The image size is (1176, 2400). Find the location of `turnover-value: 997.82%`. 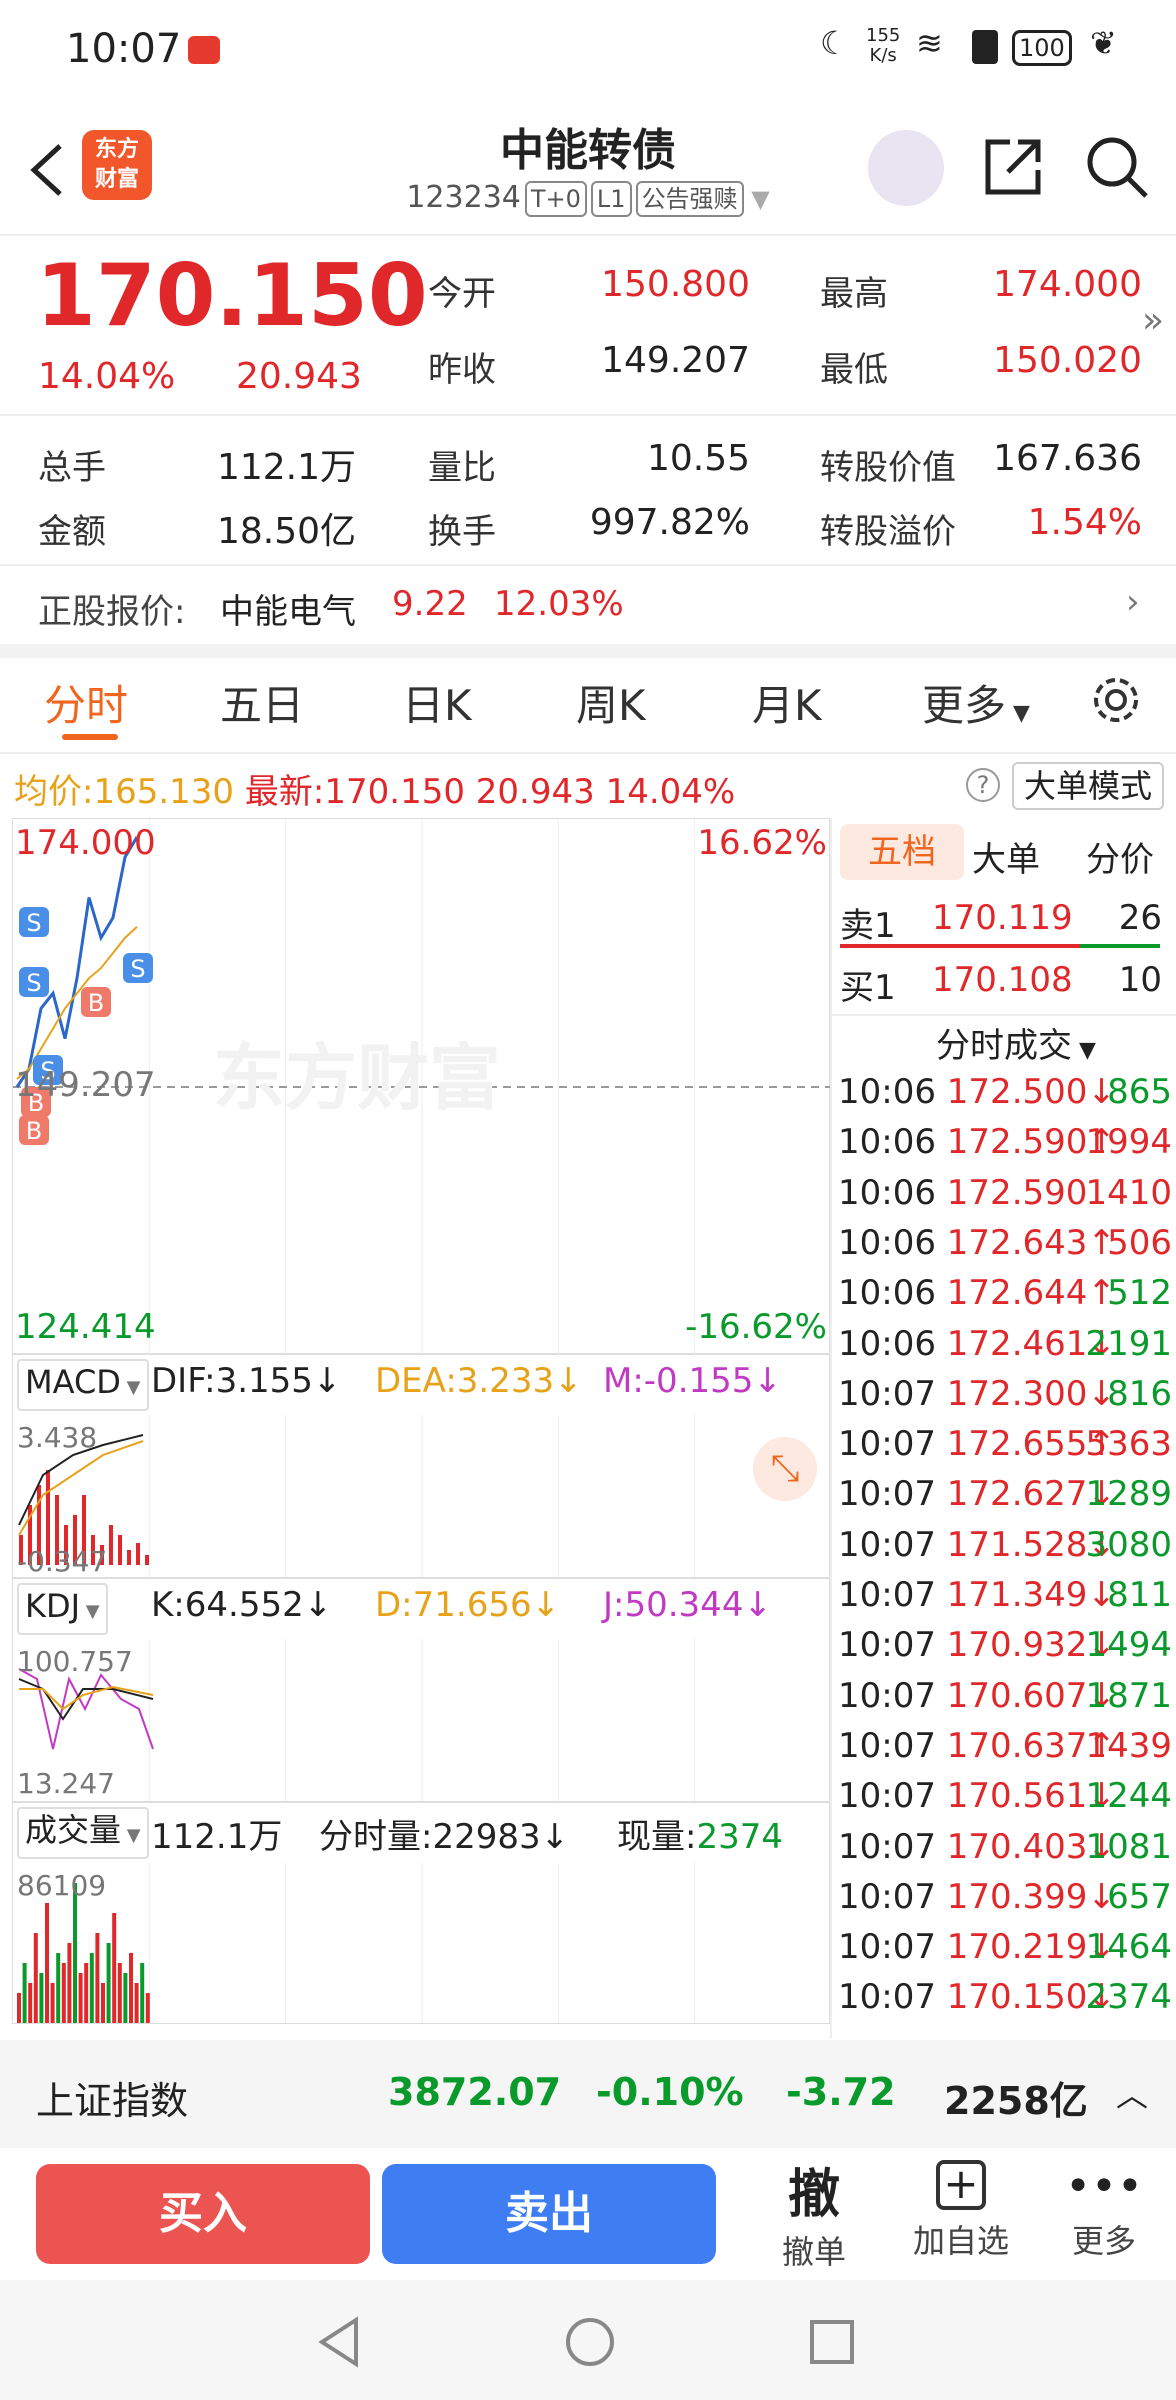

turnover-value: 997.82% is located at coordinates (669, 522).